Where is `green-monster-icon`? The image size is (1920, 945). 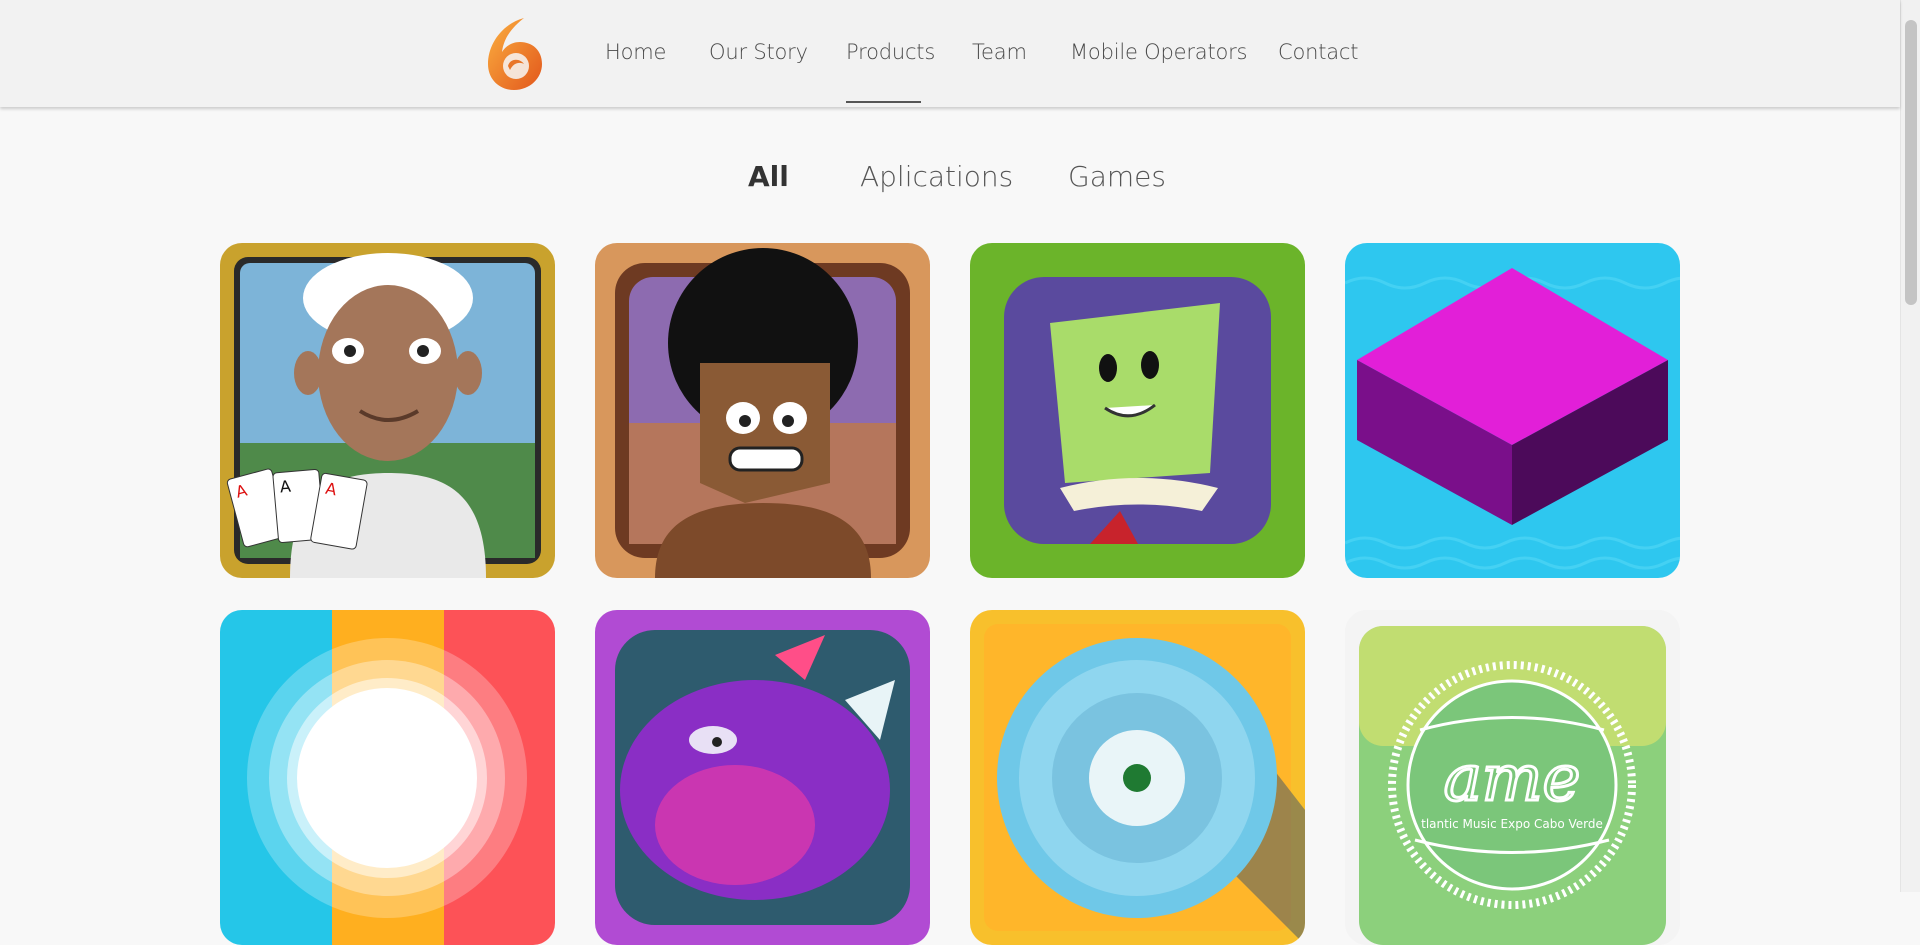 green-monster-icon is located at coordinates (1137, 410).